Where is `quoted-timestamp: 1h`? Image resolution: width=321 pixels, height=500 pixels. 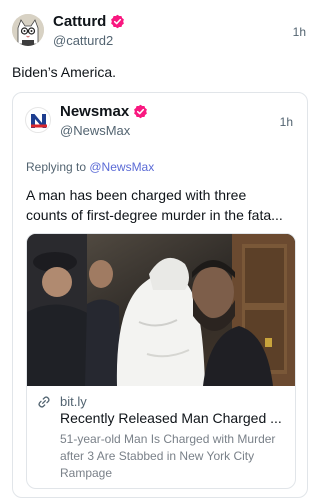 quoted-timestamp: 1h is located at coordinates (286, 122).